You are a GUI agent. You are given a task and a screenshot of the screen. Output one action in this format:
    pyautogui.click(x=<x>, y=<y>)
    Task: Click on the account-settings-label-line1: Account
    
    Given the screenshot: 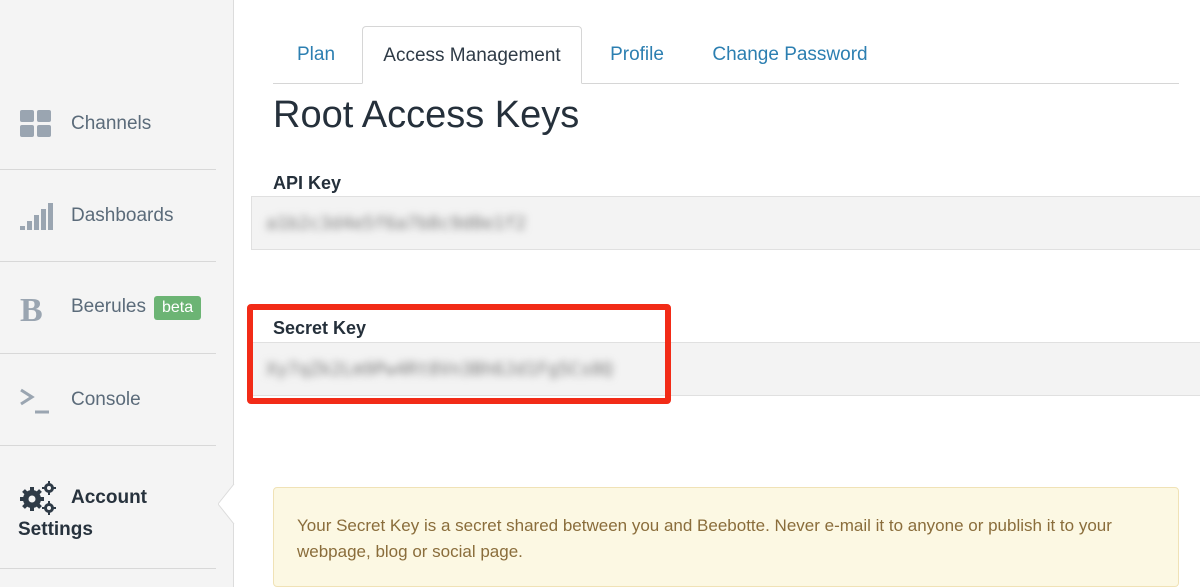 What is the action you would take?
    pyautogui.click(x=109, y=497)
    